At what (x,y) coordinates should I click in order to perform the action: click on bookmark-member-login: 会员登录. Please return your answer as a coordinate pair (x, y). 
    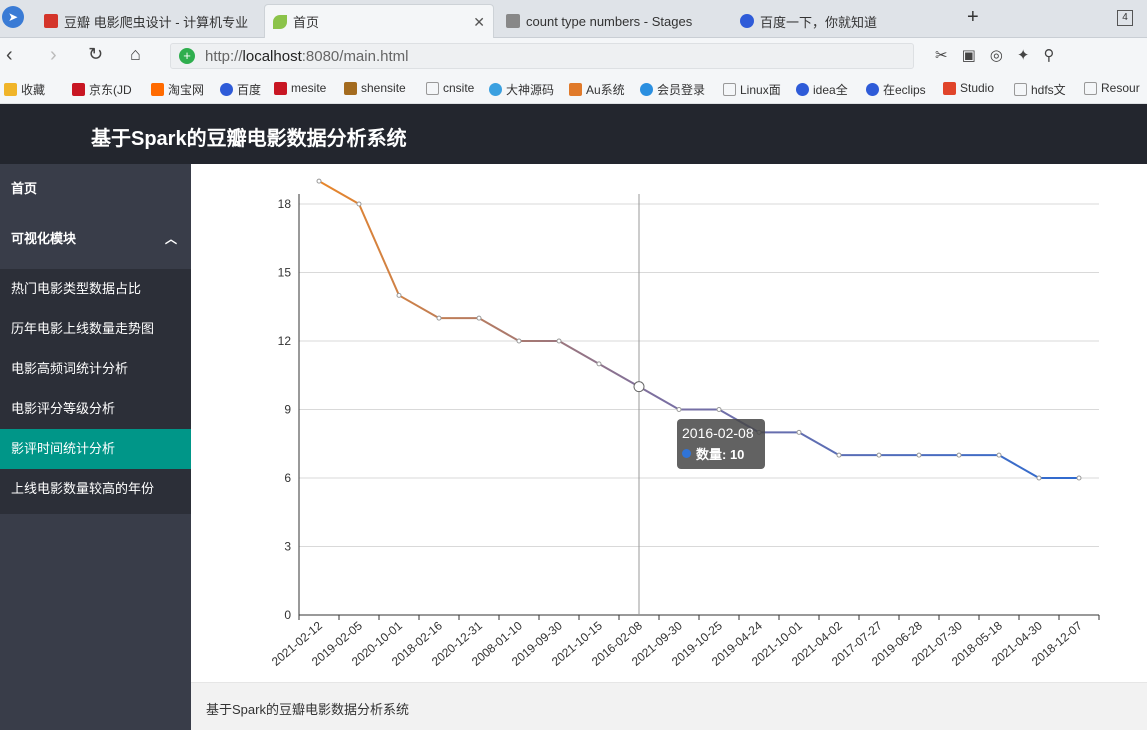
    Looking at the image, I should click on (672, 89).